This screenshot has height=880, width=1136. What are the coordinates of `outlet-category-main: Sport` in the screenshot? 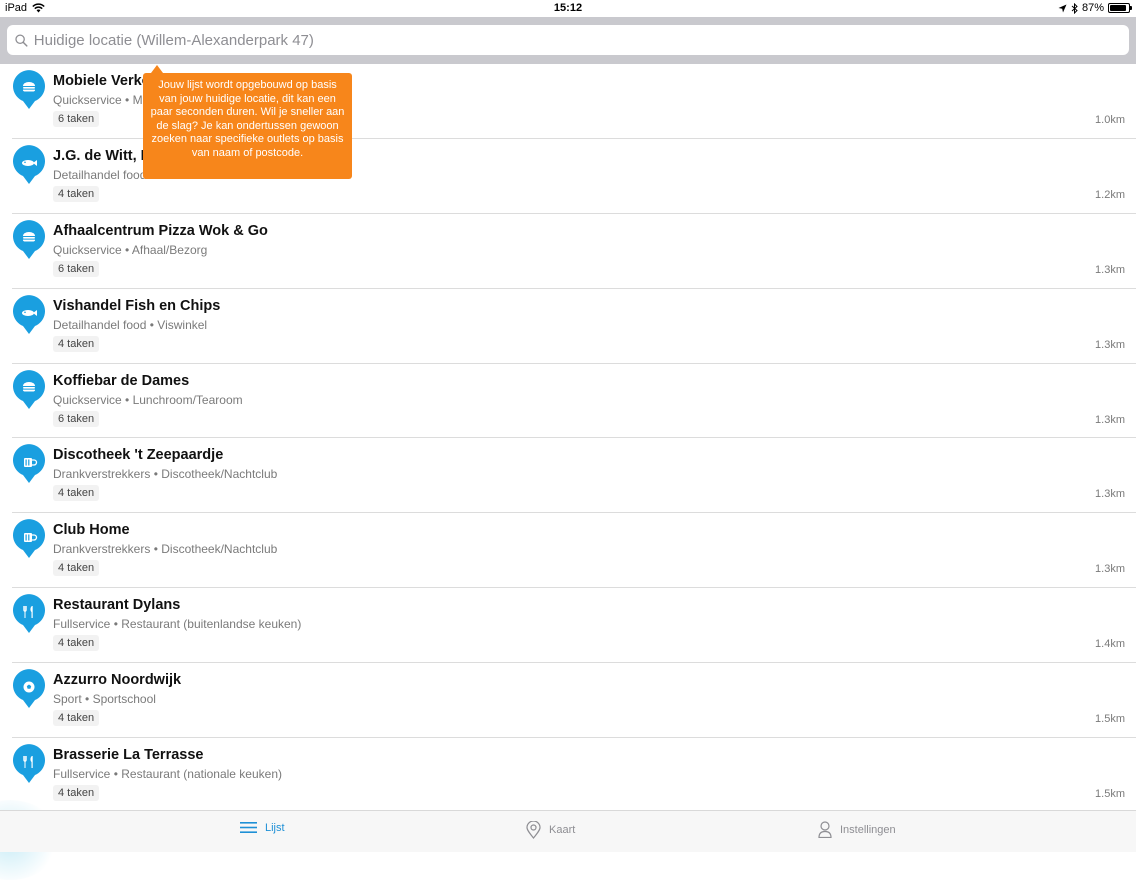 It's located at (67, 699).